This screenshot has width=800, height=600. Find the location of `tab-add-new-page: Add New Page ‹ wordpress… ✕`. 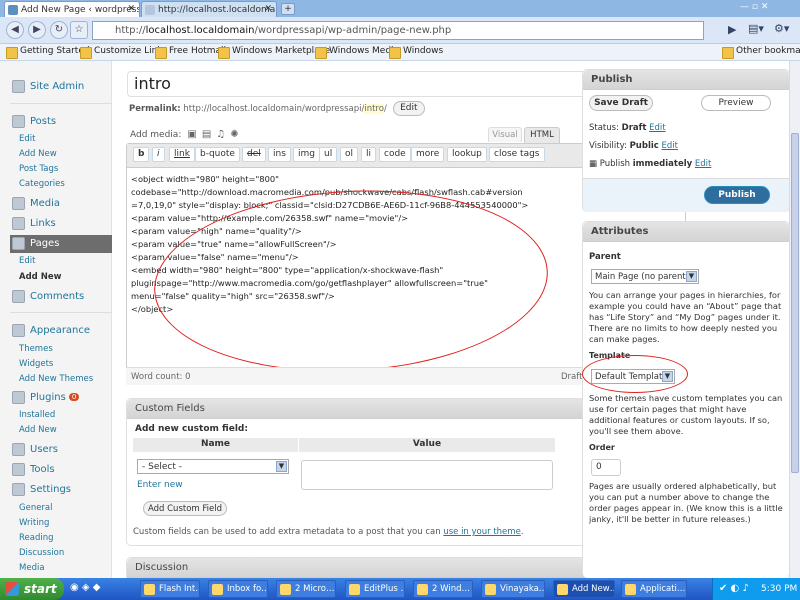

tab-add-new-page: Add New Page ‹ wordpress… ✕ is located at coordinates (72, 9).